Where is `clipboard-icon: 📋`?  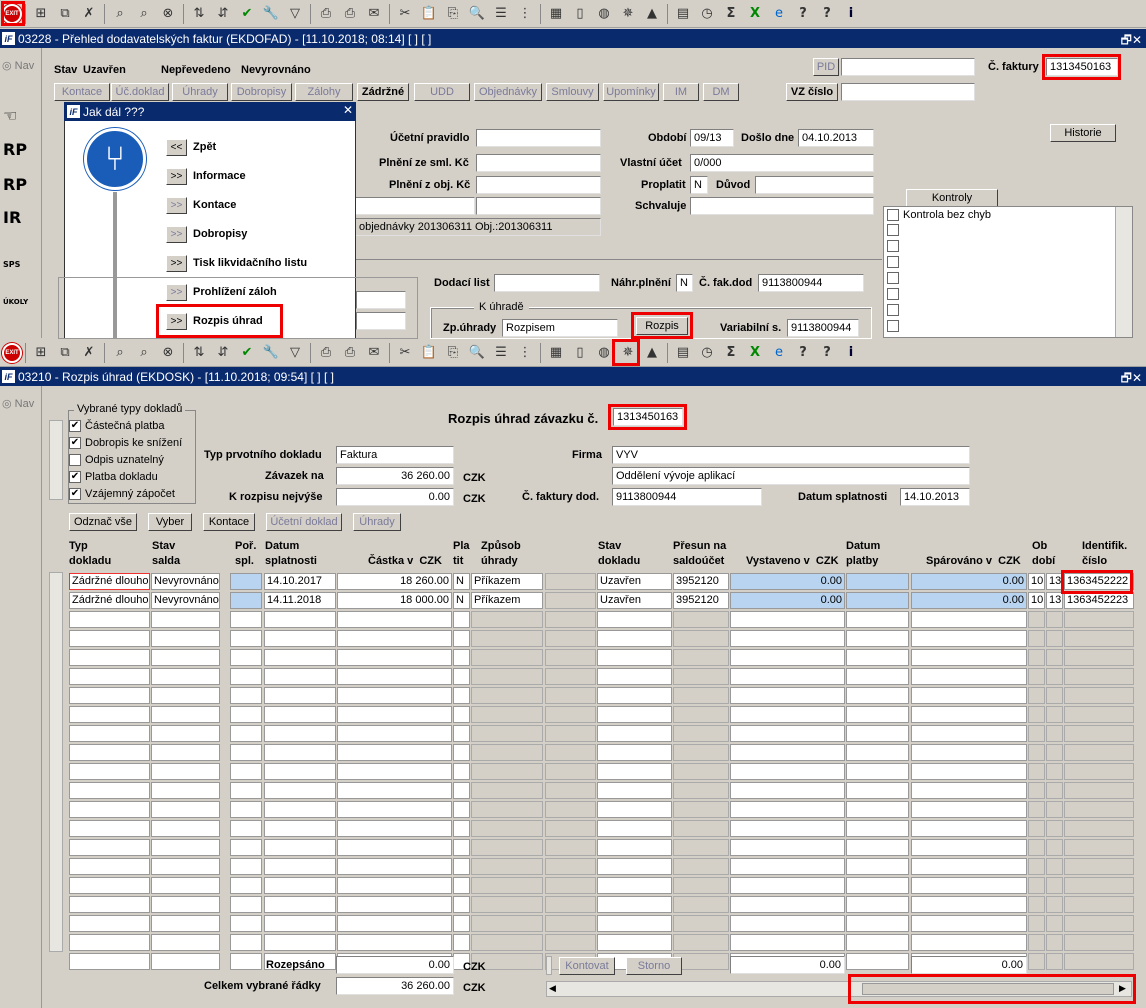 clipboard-icon: 📋 is located at coordinates (429, 353).